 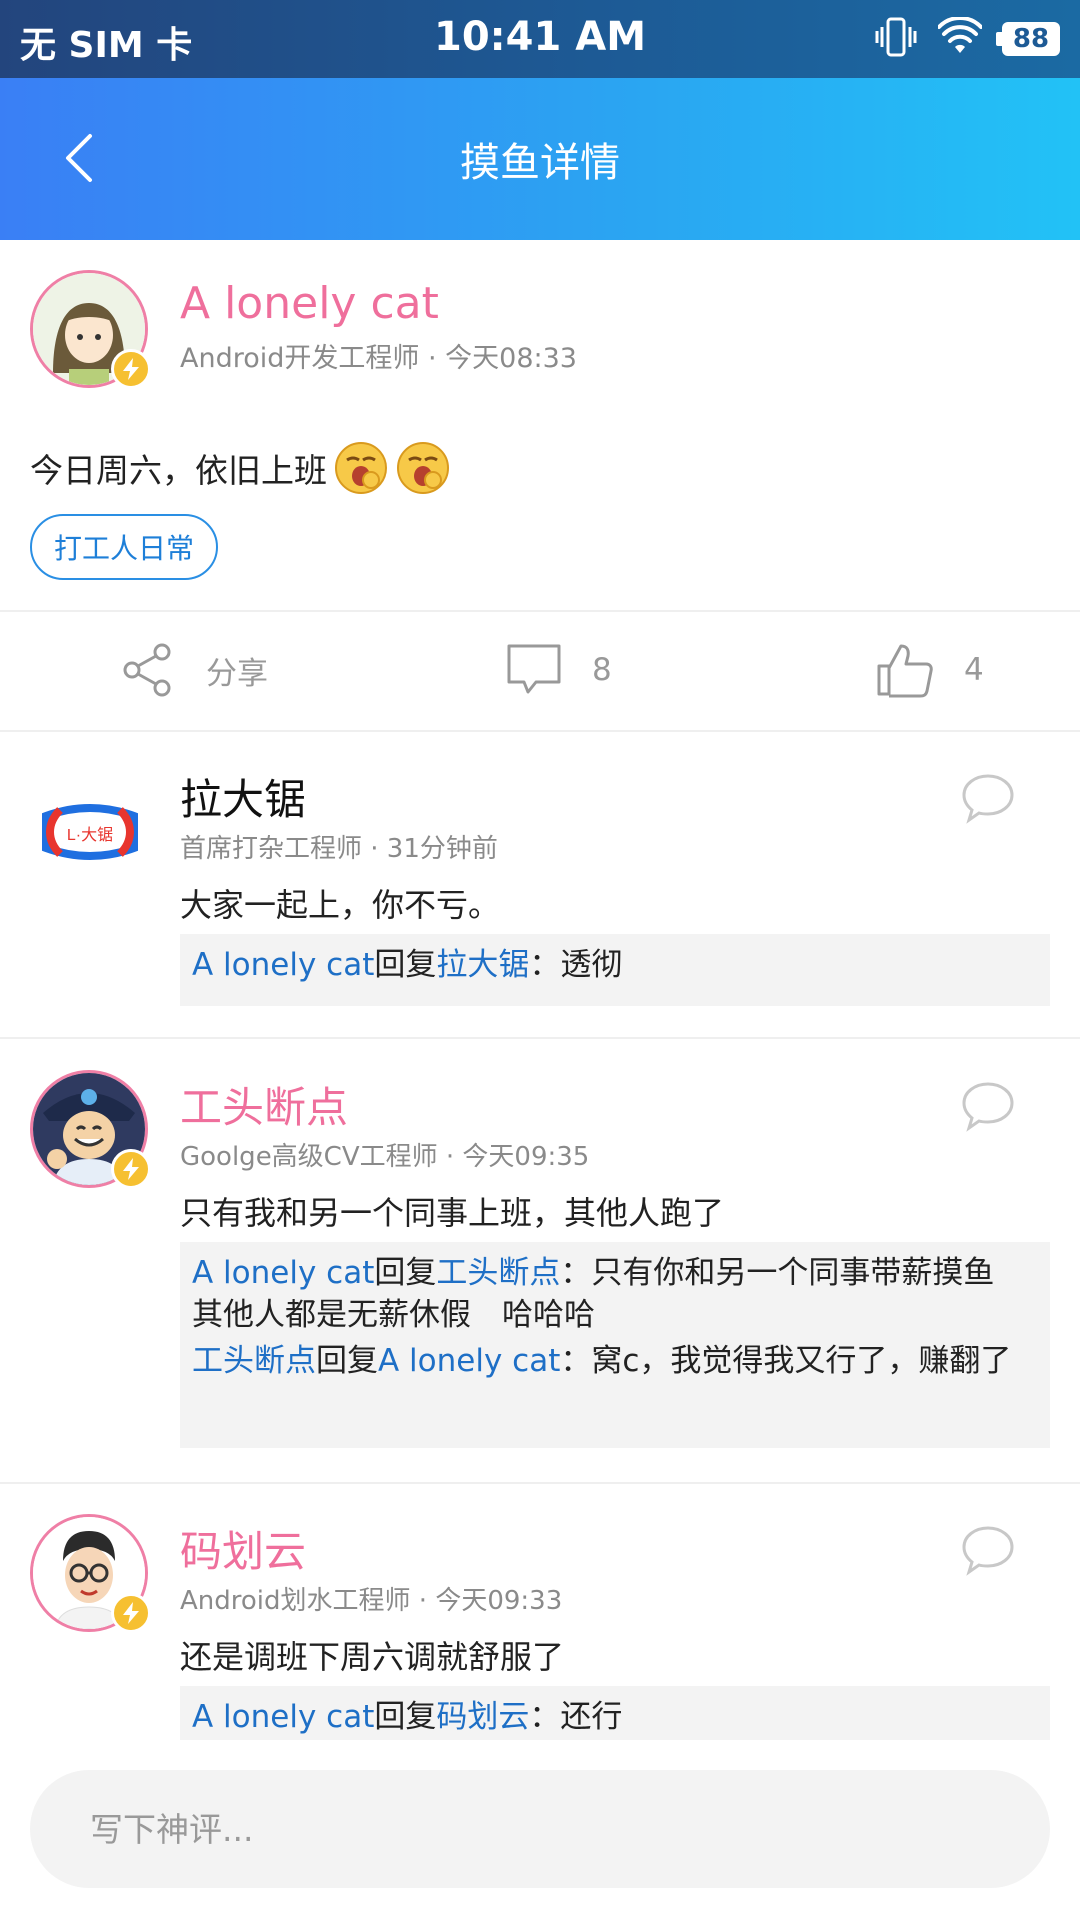 What do you see at coordinates (534, 669) in the screenshot?
I see `comment-icon` at bounding box center [534, 669].